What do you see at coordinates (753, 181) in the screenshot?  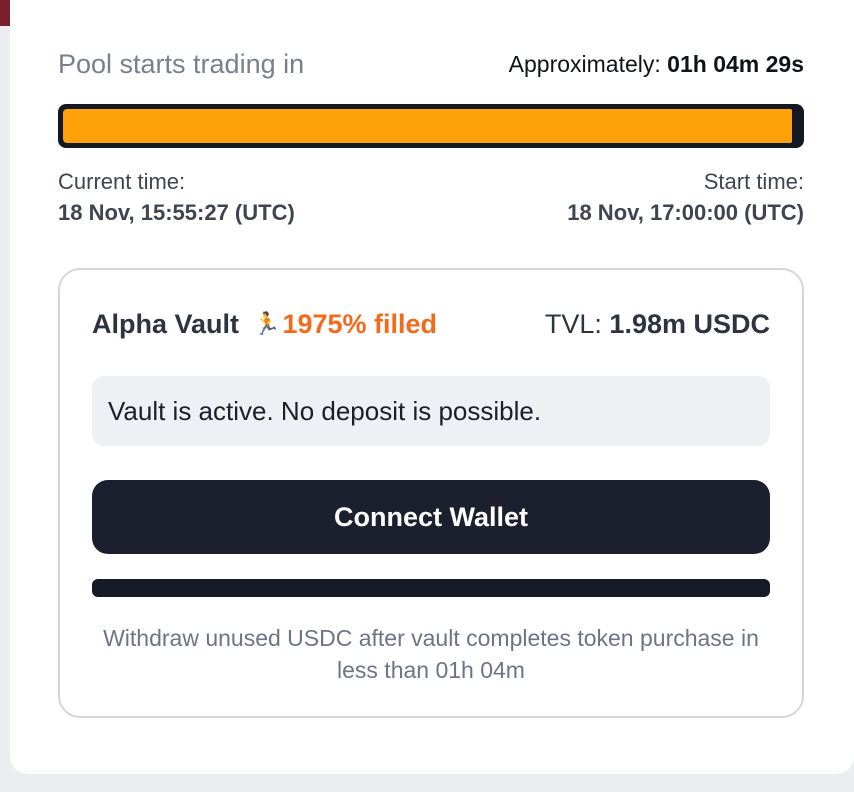 I see `start-time-label: Start time:` at bounding box center [753, 181].